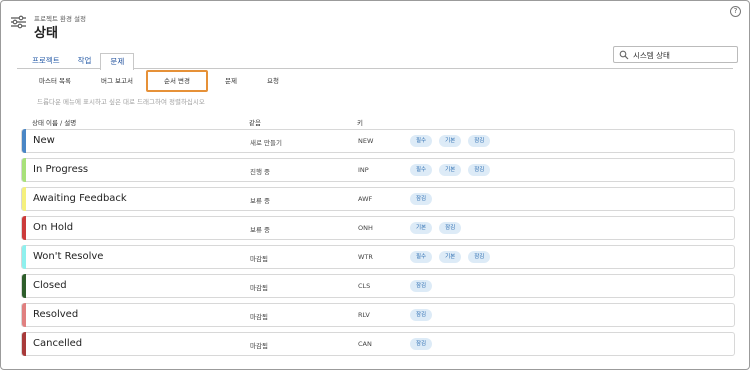  What do you see at coordinates (46, 61) in the screenshot?
I see `tab-project: 프로젝트` at bounding box center [46, 61].